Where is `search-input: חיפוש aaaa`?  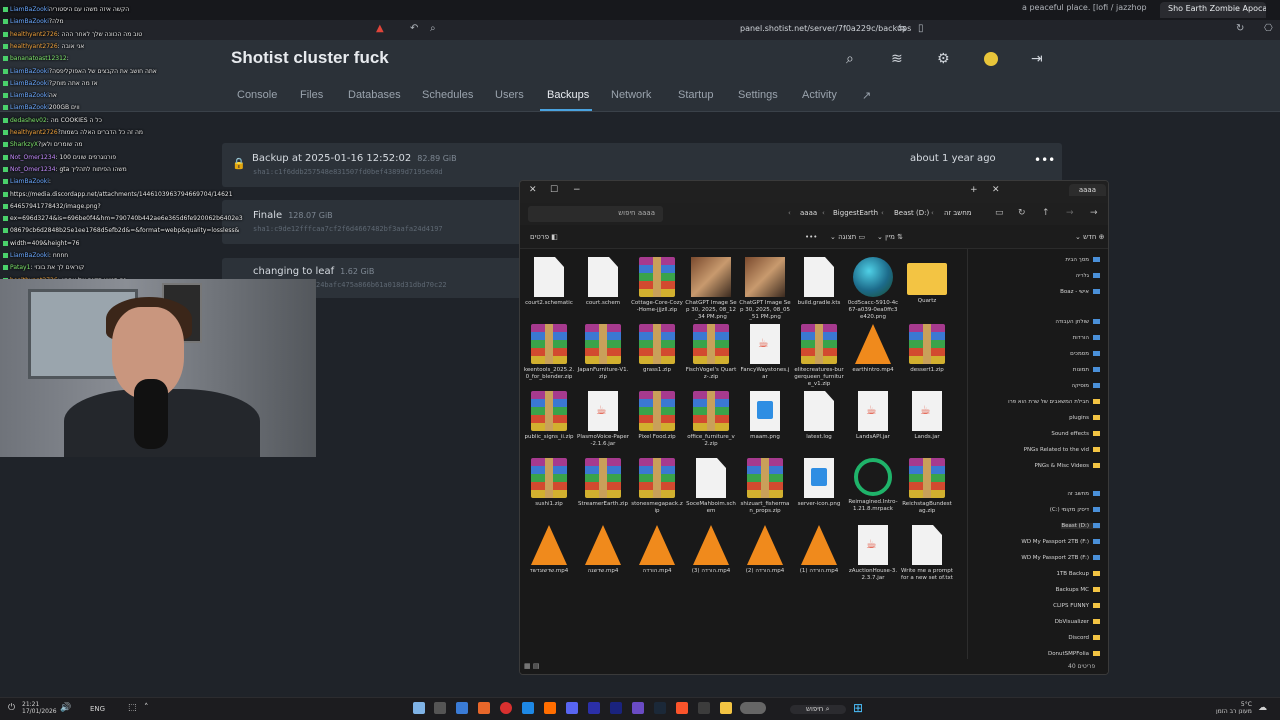 search-input: חיפוש aaaa is located at coordinates (595, 214).